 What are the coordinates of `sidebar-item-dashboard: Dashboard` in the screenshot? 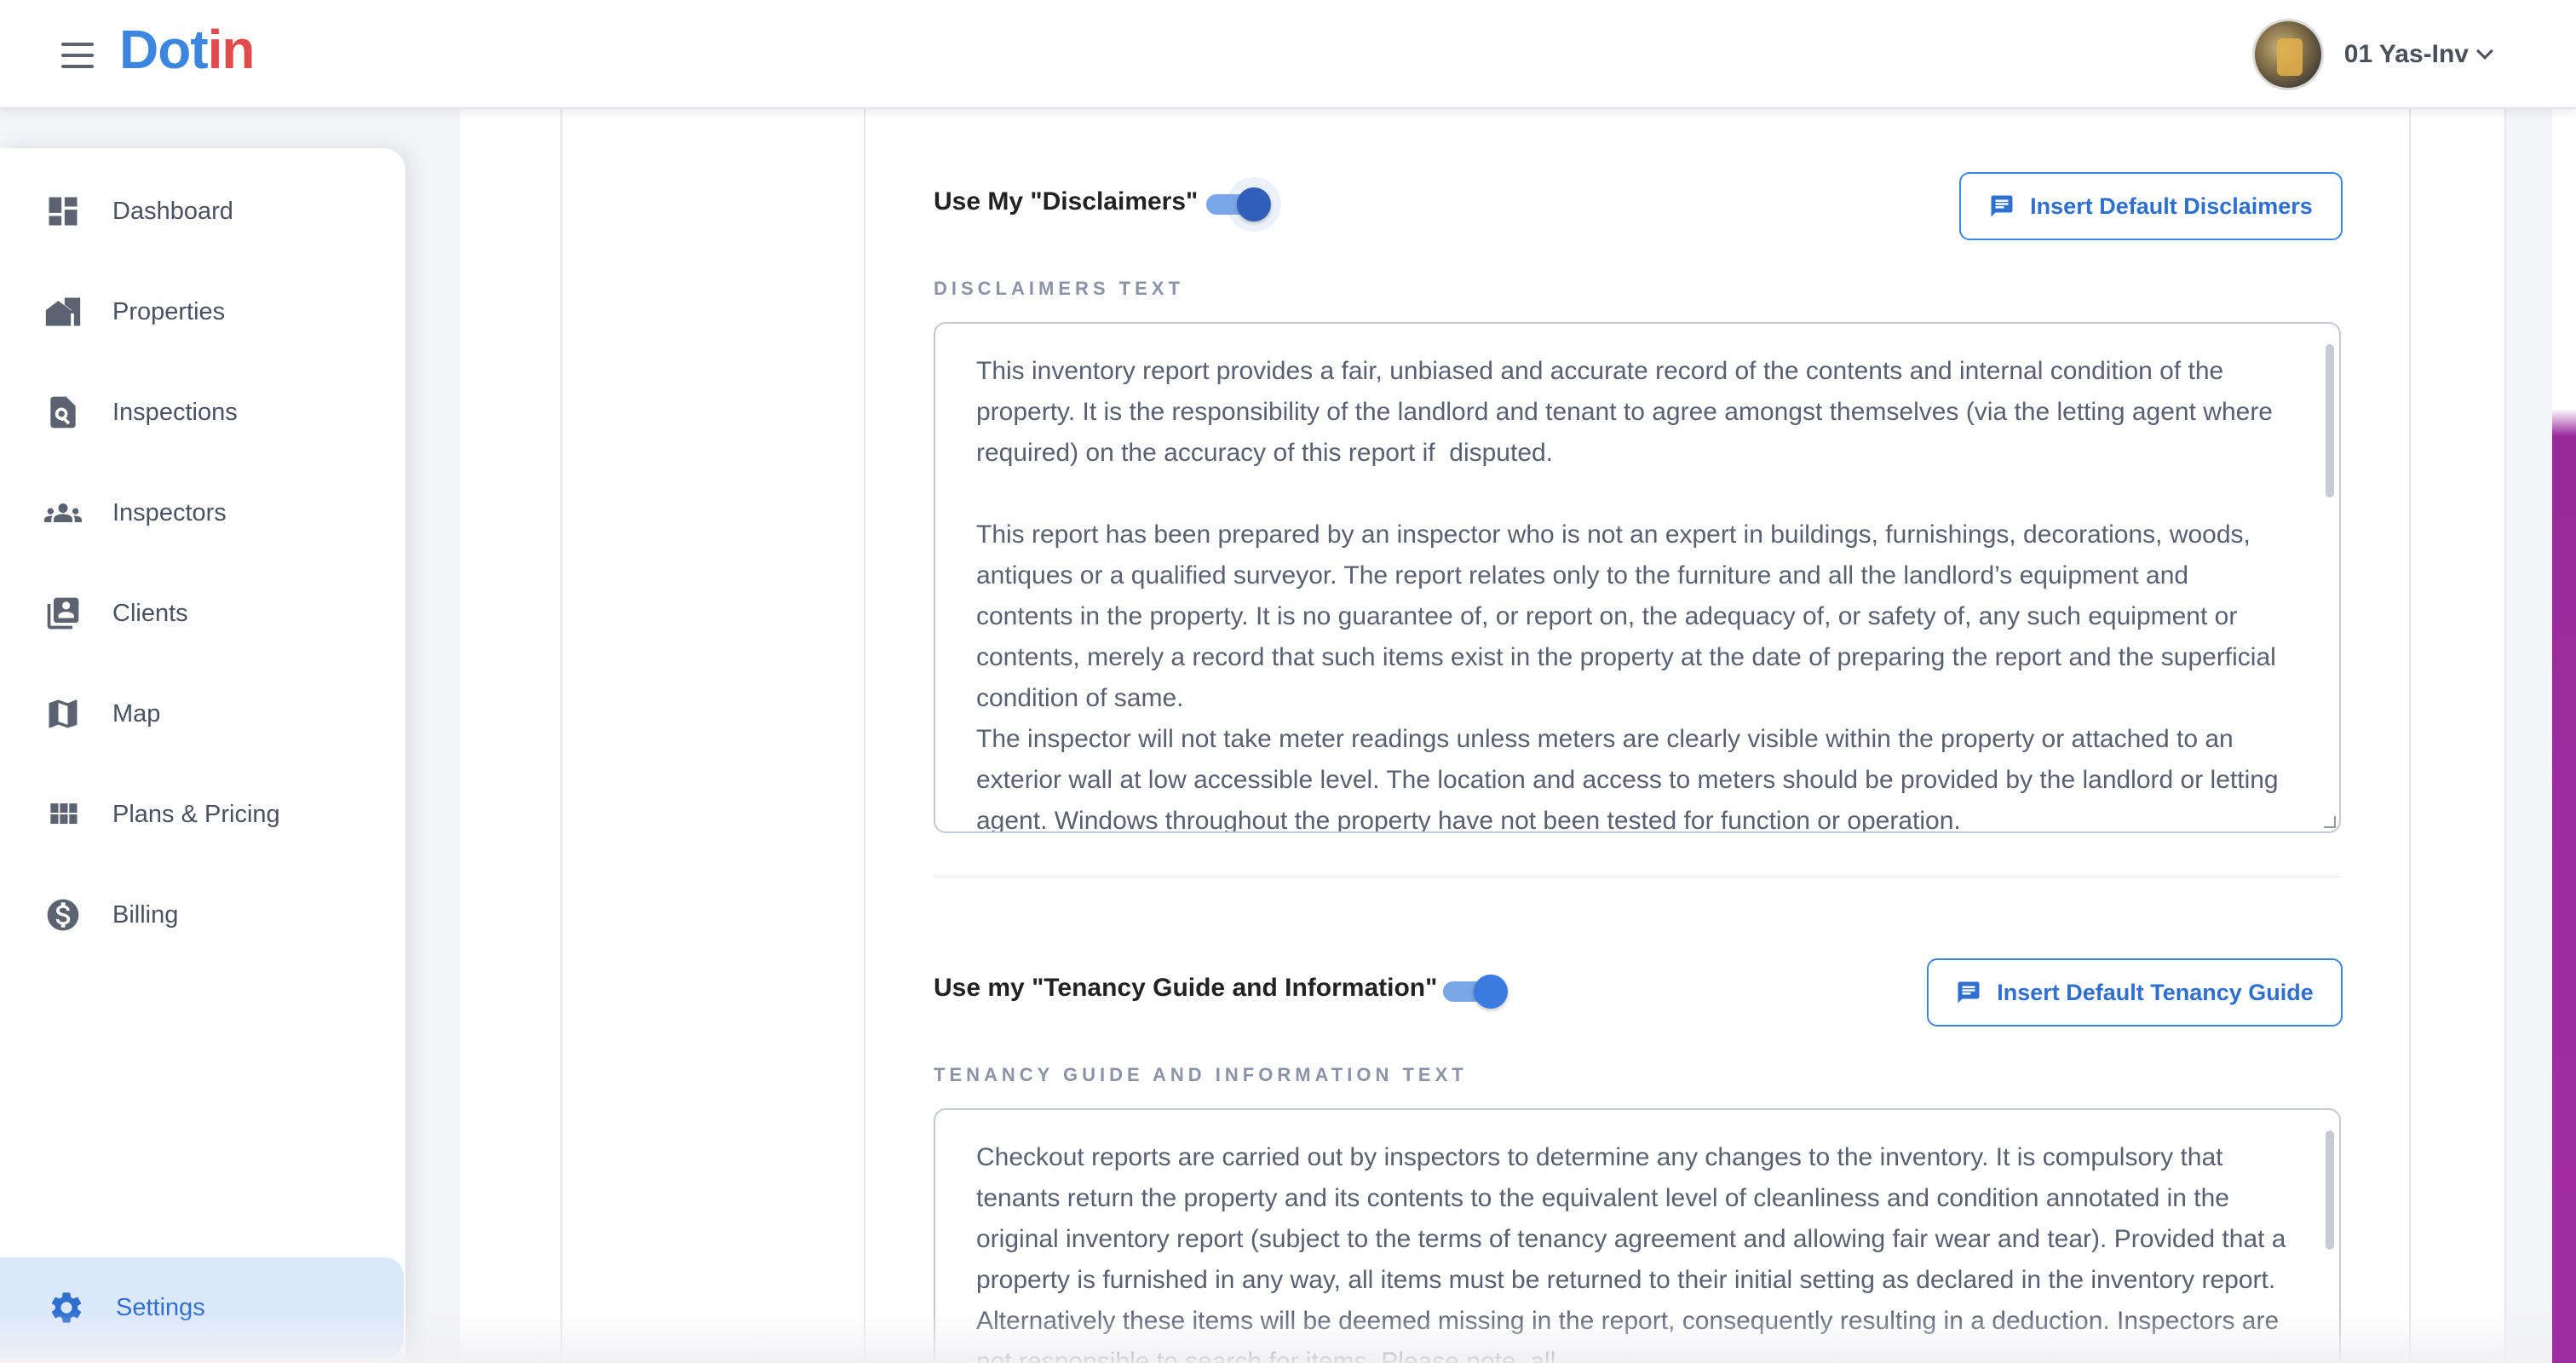 It's located at (203, 212).